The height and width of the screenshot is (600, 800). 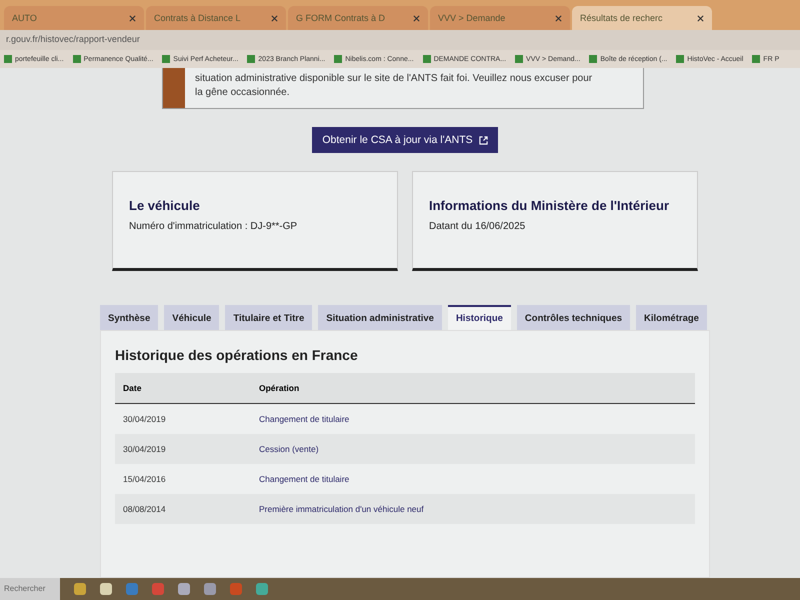 I want to click on tab: Contrôles techniques, so click(x=573, y=317).